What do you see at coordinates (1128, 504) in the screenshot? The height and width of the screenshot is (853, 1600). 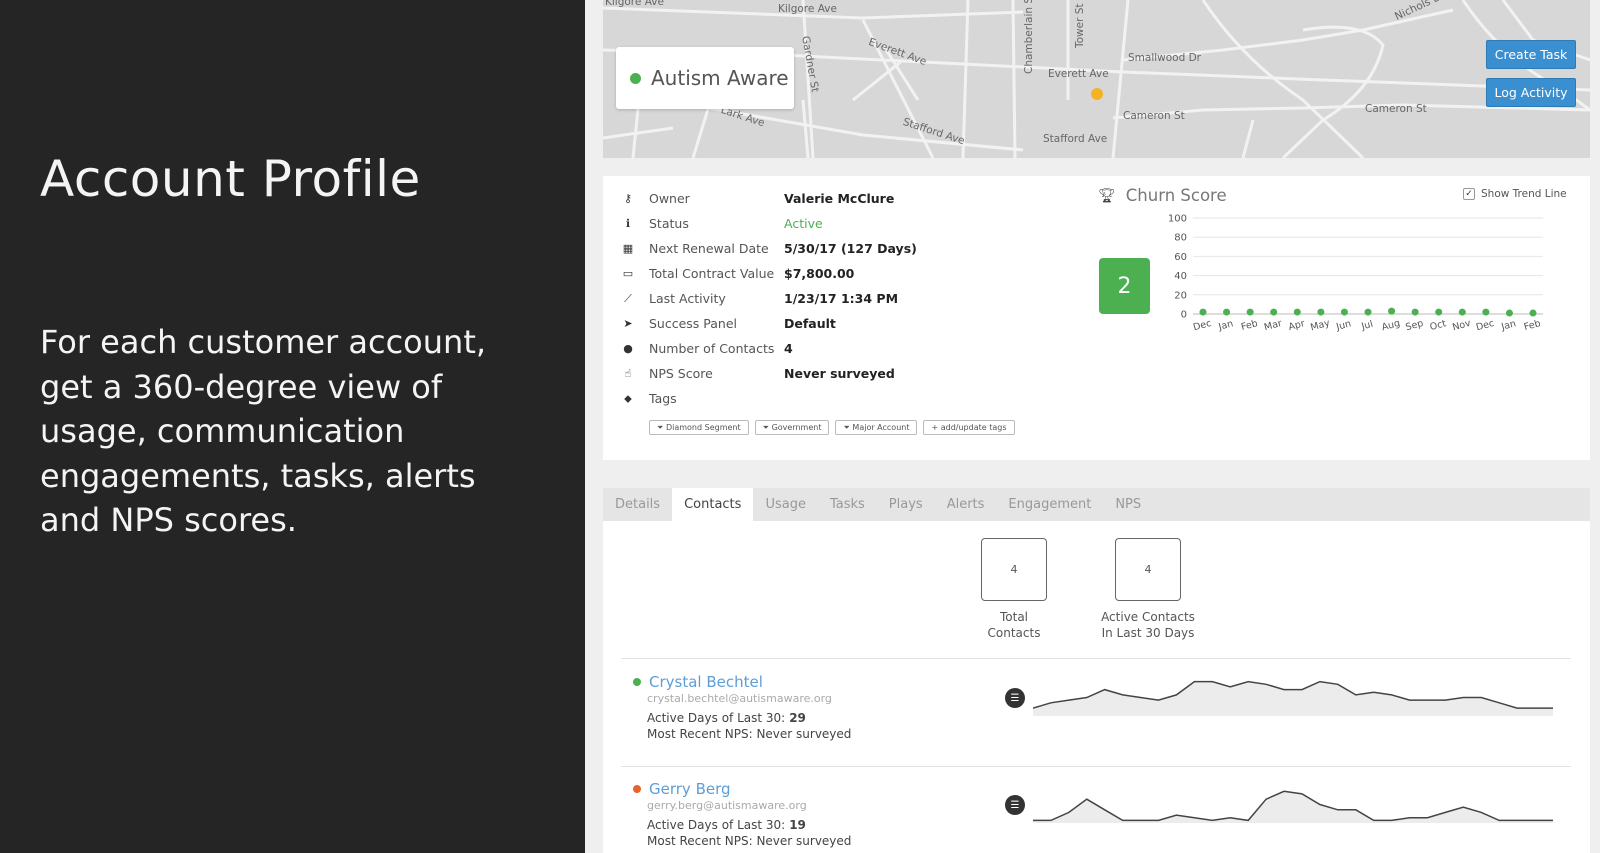 I see `tab-nps: NPS` at bounding box center [1128, 504].